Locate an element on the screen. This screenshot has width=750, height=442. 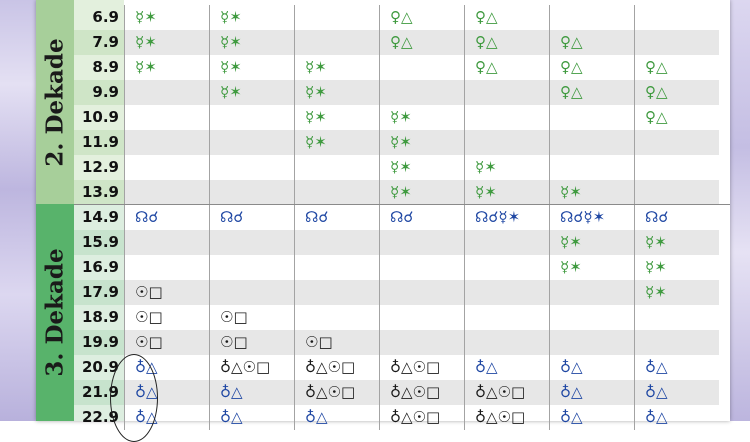
table-row: 9.9 ☿✶ ☿✶ ♀△ ♀△ is located at coordinates (402, 92).